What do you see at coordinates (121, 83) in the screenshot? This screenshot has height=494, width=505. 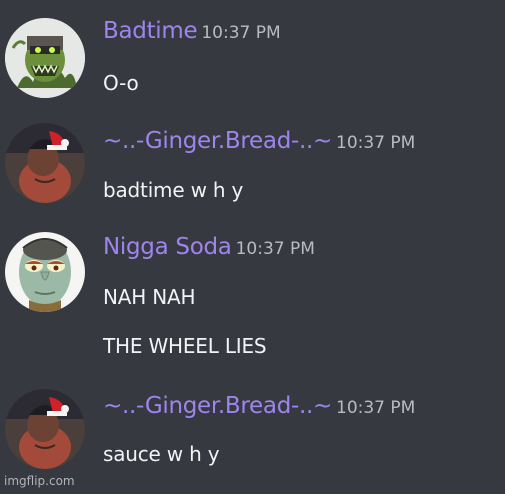 I see `message-text: O-o` at bounding box center [121, 83].